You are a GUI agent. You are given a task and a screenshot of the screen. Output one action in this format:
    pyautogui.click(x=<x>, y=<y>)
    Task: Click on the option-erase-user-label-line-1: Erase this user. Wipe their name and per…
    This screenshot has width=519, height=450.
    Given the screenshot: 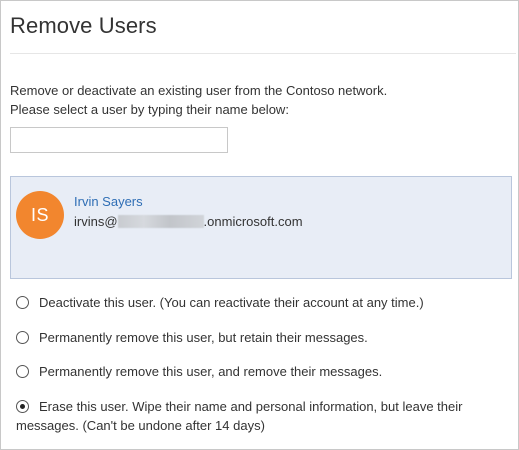 What is the action you would take?
    pyautogui.click(x=251, y=406)
    